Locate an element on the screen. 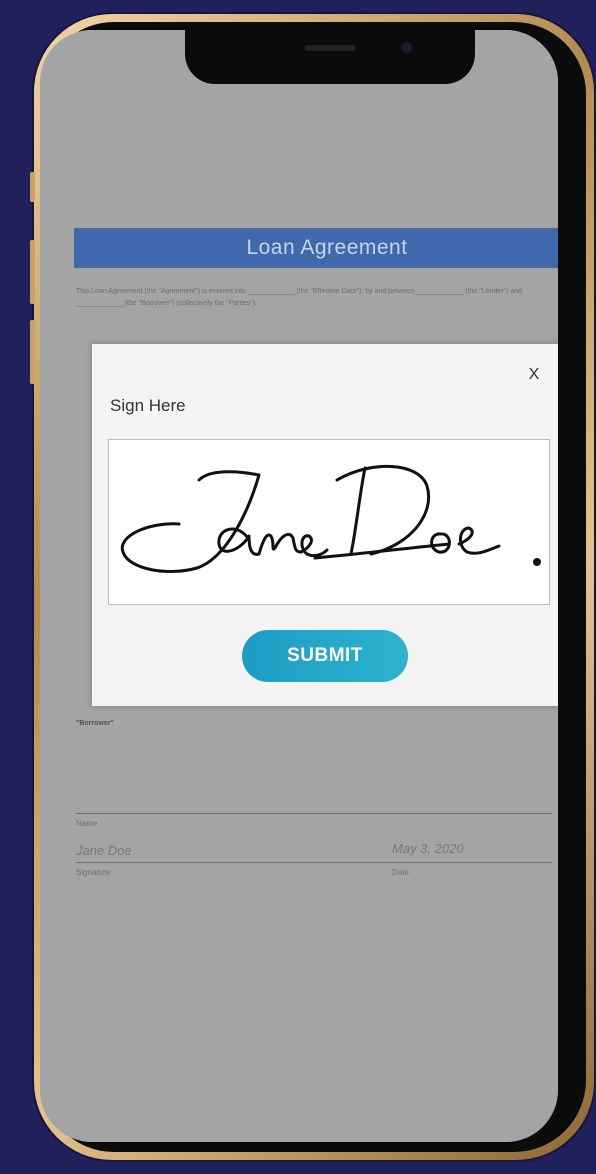  borrower-label: "Borrower" is located at coordinates (95, 723).